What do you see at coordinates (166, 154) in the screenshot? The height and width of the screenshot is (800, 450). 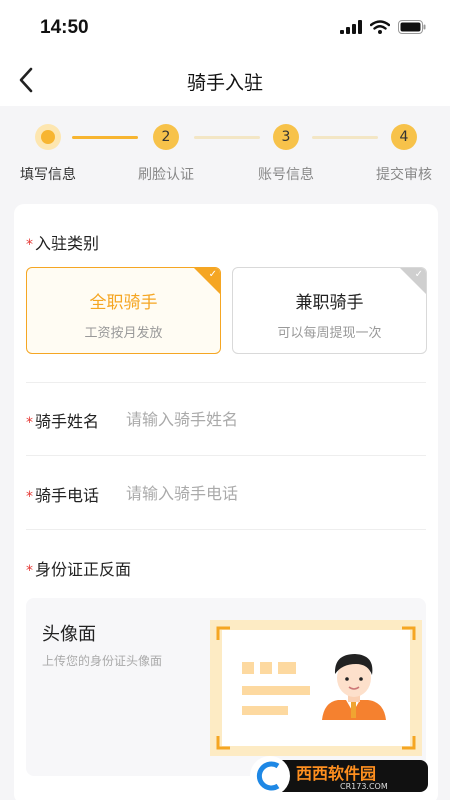 I see `step-2: 2 刷脸认证` at bounding box center [166, 154].